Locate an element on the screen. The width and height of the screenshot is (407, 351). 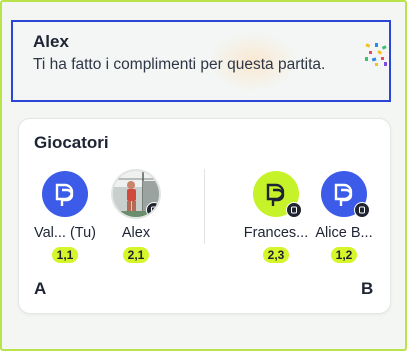
team-b-label: B is located at coordinates (367, 288).